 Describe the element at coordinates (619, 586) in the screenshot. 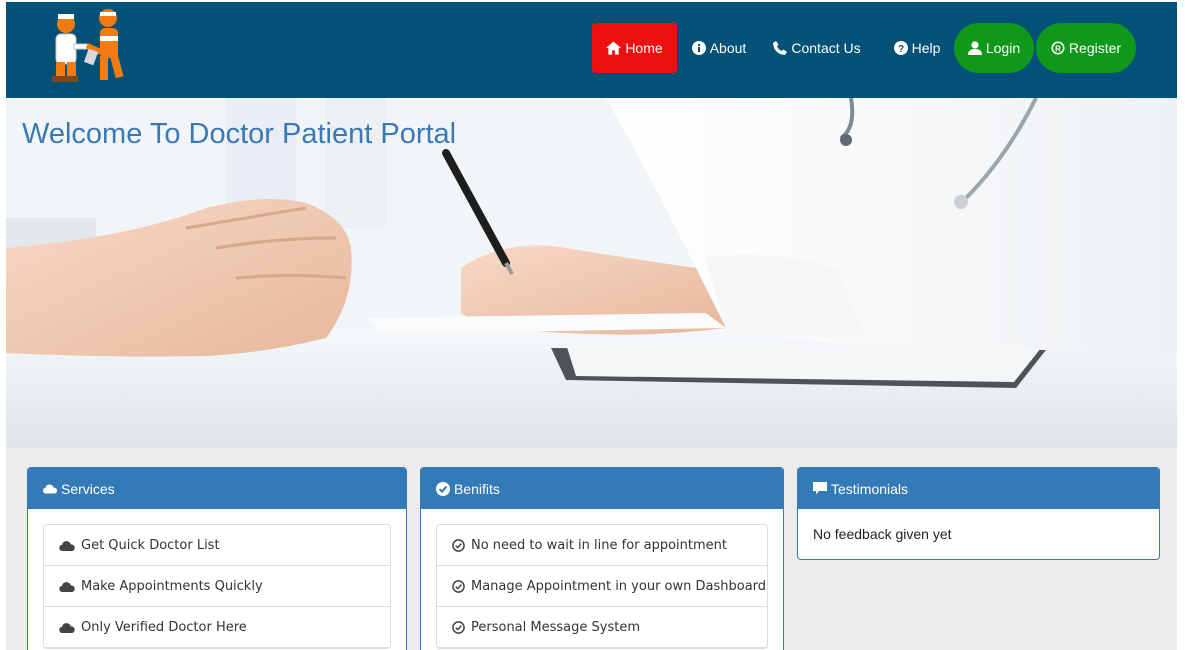

I see `benefit-item-label: Manage Appointment in your own Dashboard` at that location.